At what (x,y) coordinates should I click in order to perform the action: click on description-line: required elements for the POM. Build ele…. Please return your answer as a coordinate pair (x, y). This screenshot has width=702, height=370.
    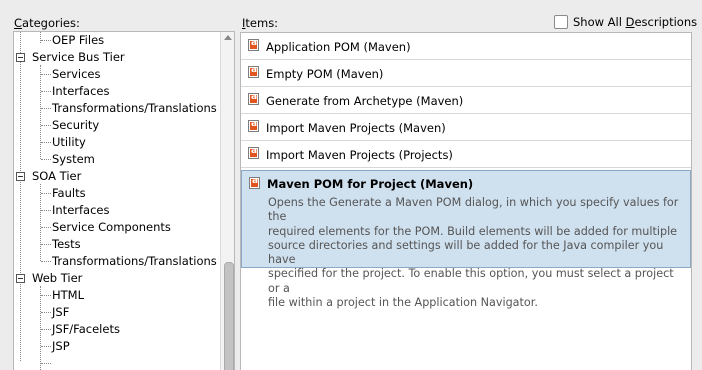
    Looking at the image, I should click on (473, 231).